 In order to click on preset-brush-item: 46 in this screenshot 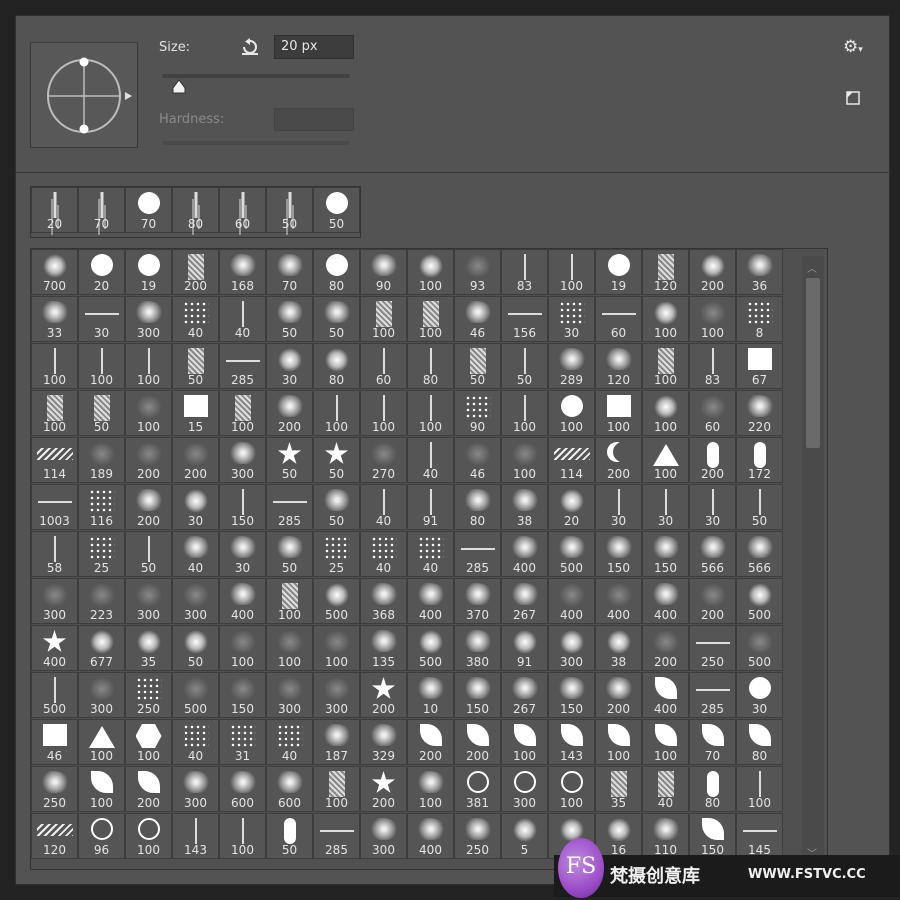, I will do `click(54, 742)`.